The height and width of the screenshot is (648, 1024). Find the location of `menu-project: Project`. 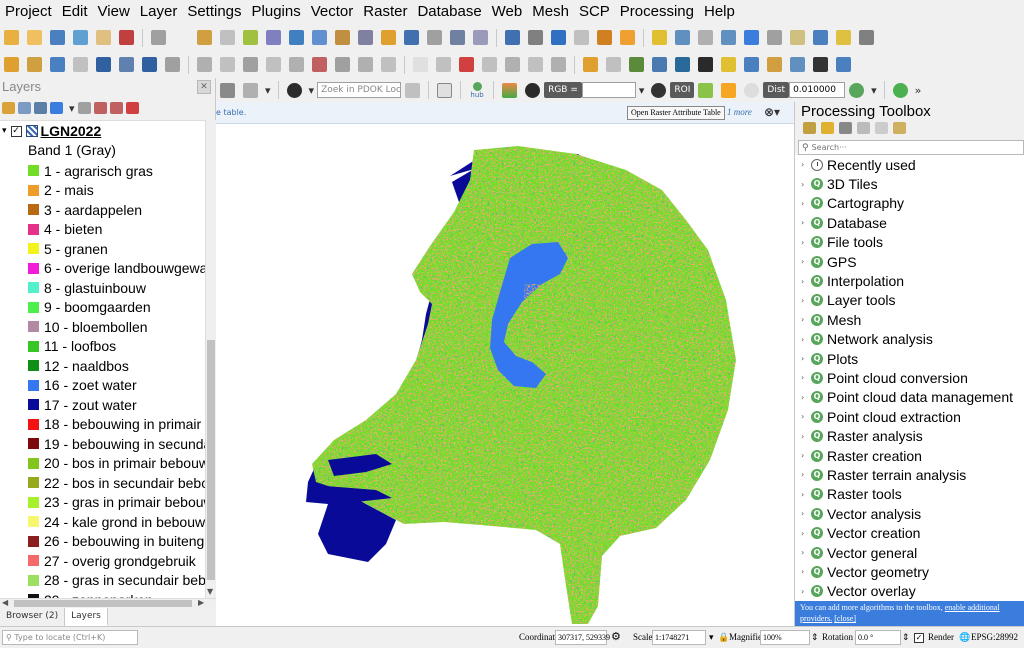

menu-project: Project is located at coordinates (28, 12).